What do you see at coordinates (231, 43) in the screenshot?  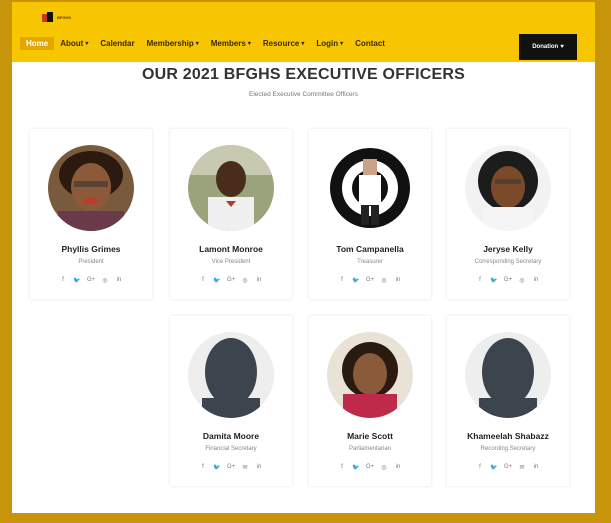 I see `nav-item-members: Members ▾` at bounding box center [231, 43].